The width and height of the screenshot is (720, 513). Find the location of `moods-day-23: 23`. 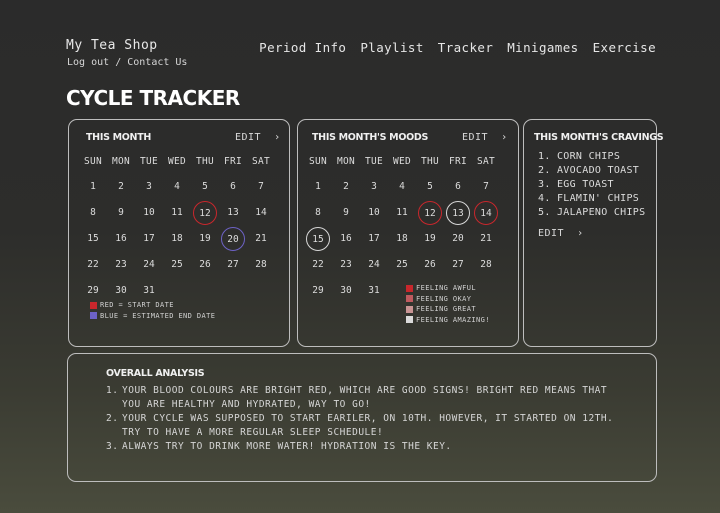

moods-day-23: 23 is located at coordinates (346, 265).